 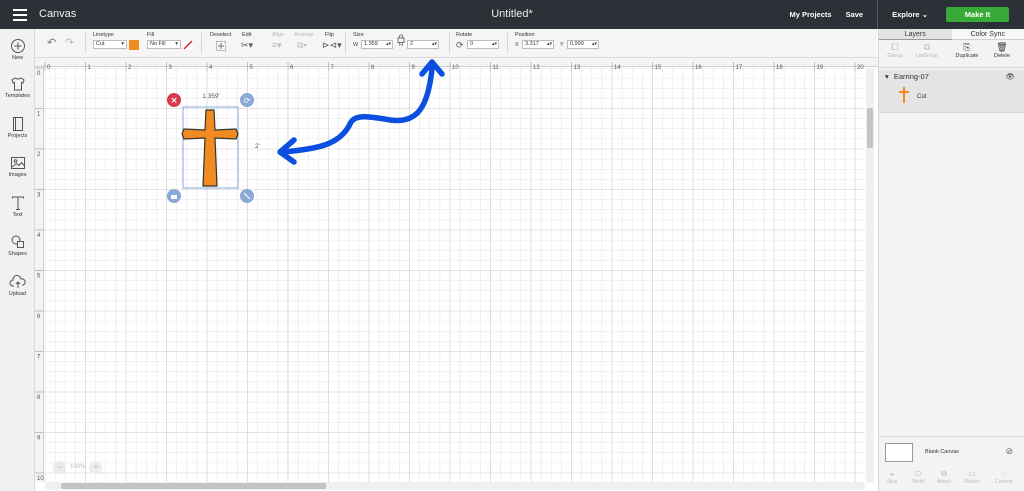 What do you see at coordinates (277, 45) in the screenshot?
I see `align-icon: ≡▾` at bounding box center [277, 45].